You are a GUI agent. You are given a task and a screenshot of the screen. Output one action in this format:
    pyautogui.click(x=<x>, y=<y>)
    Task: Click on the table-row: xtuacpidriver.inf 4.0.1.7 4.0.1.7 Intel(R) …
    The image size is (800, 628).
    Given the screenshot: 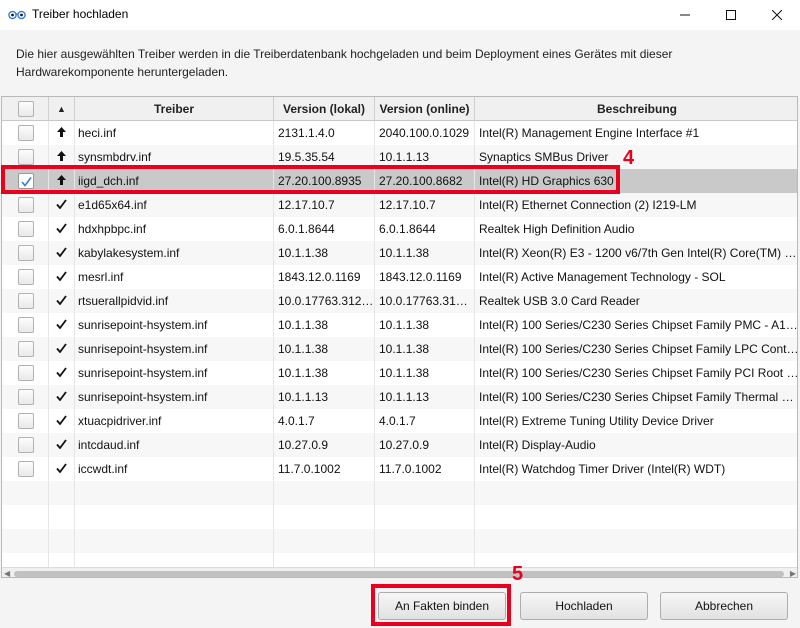 What is the action you would take?
    pyautogui.click(x=399, y=421)
    